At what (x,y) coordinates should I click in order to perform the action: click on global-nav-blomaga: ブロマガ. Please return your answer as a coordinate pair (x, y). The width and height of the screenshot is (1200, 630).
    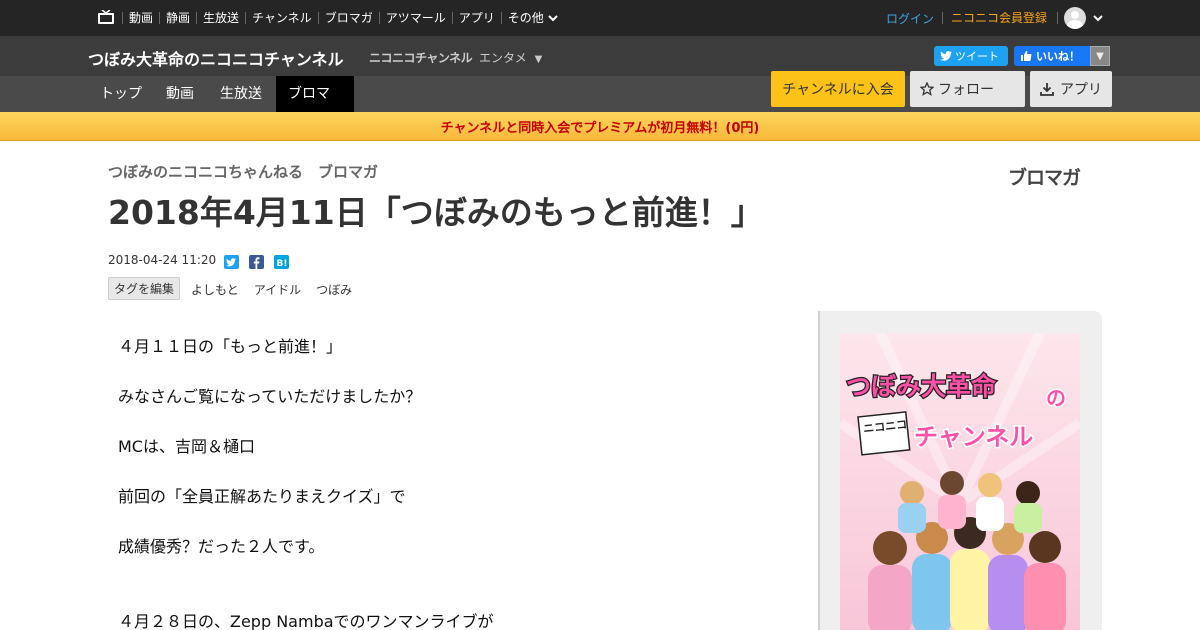
    Looking at the image, I should click on (348, 18).